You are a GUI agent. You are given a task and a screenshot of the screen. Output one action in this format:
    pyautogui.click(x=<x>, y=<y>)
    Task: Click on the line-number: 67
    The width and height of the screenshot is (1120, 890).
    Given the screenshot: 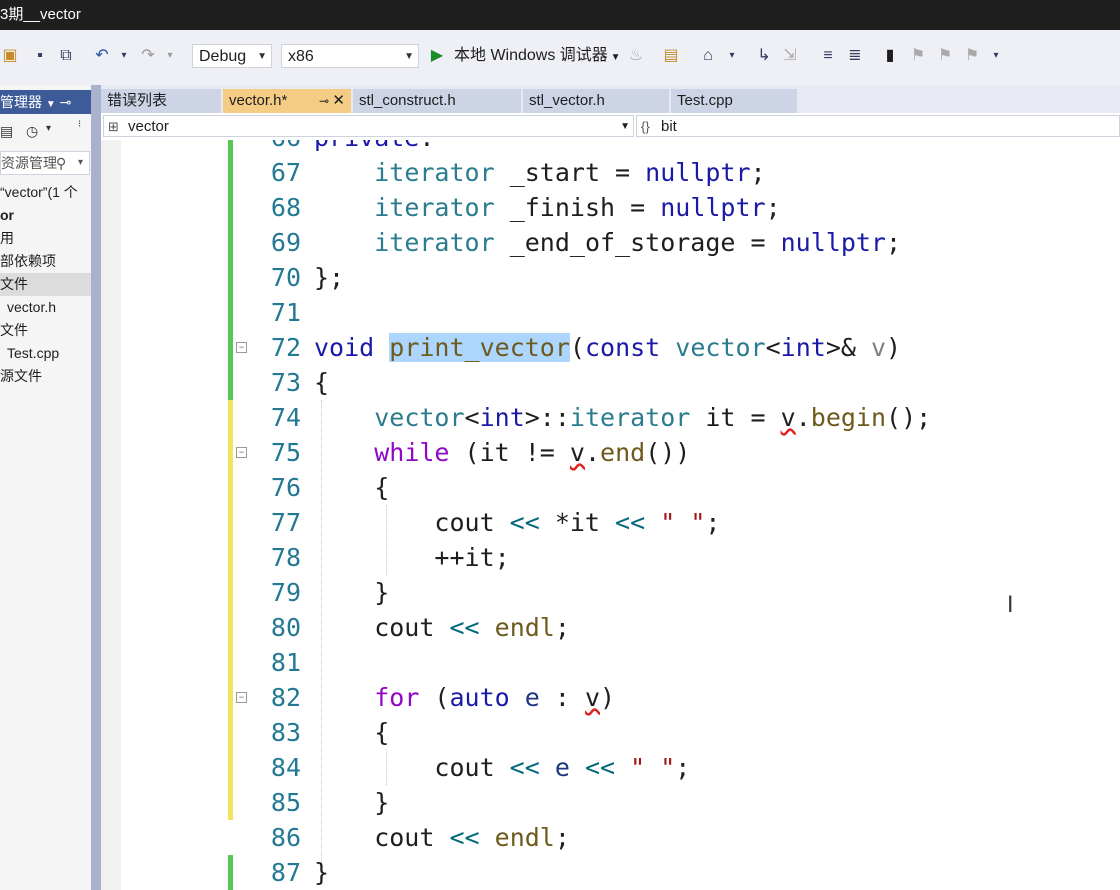 What is the action you would take?
    pyautogui.click(x=285, y=172)
    